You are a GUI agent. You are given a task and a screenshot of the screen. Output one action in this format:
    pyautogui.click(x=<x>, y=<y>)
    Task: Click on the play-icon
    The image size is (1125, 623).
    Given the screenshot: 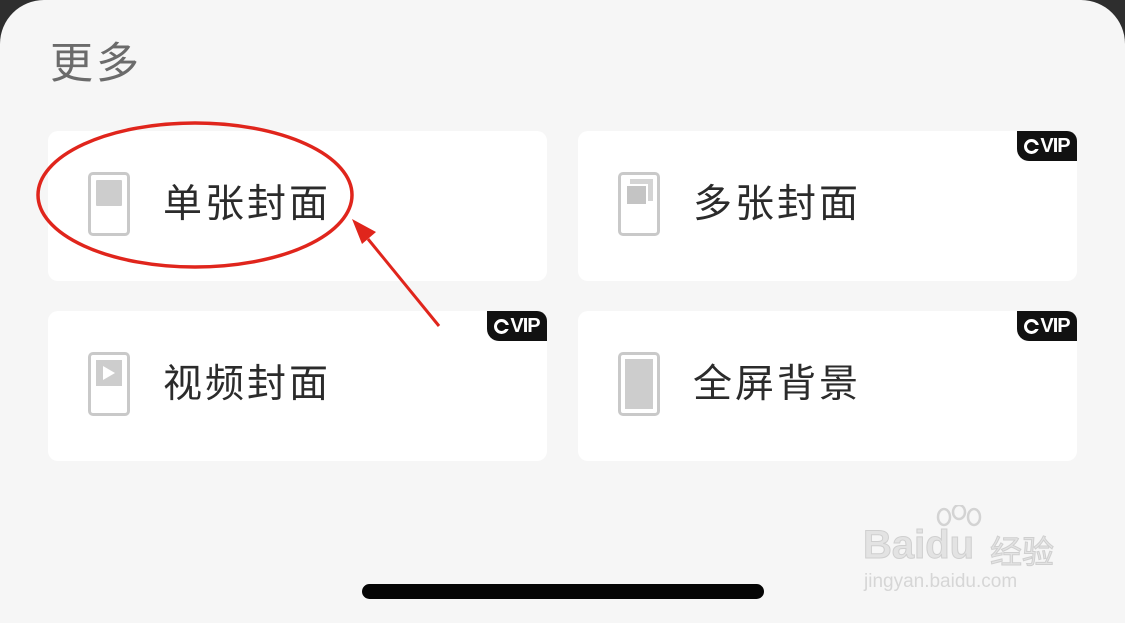 What is the action you would take?
    pyautogui.click(x=109, y=373)
    